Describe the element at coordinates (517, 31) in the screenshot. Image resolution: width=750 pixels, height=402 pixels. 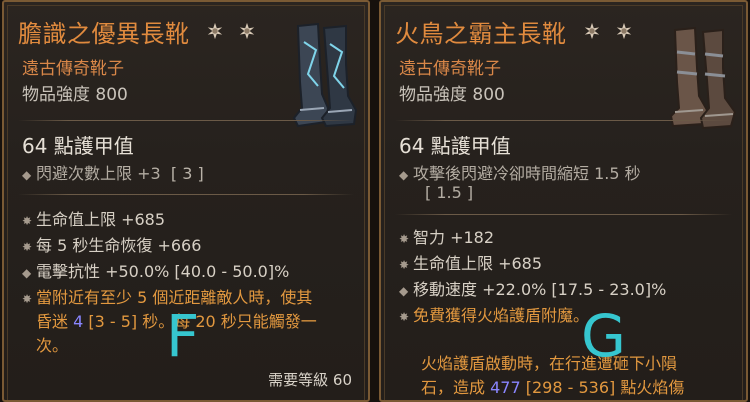
I see `item-title: 火鳥之霸主長靴` at that location.